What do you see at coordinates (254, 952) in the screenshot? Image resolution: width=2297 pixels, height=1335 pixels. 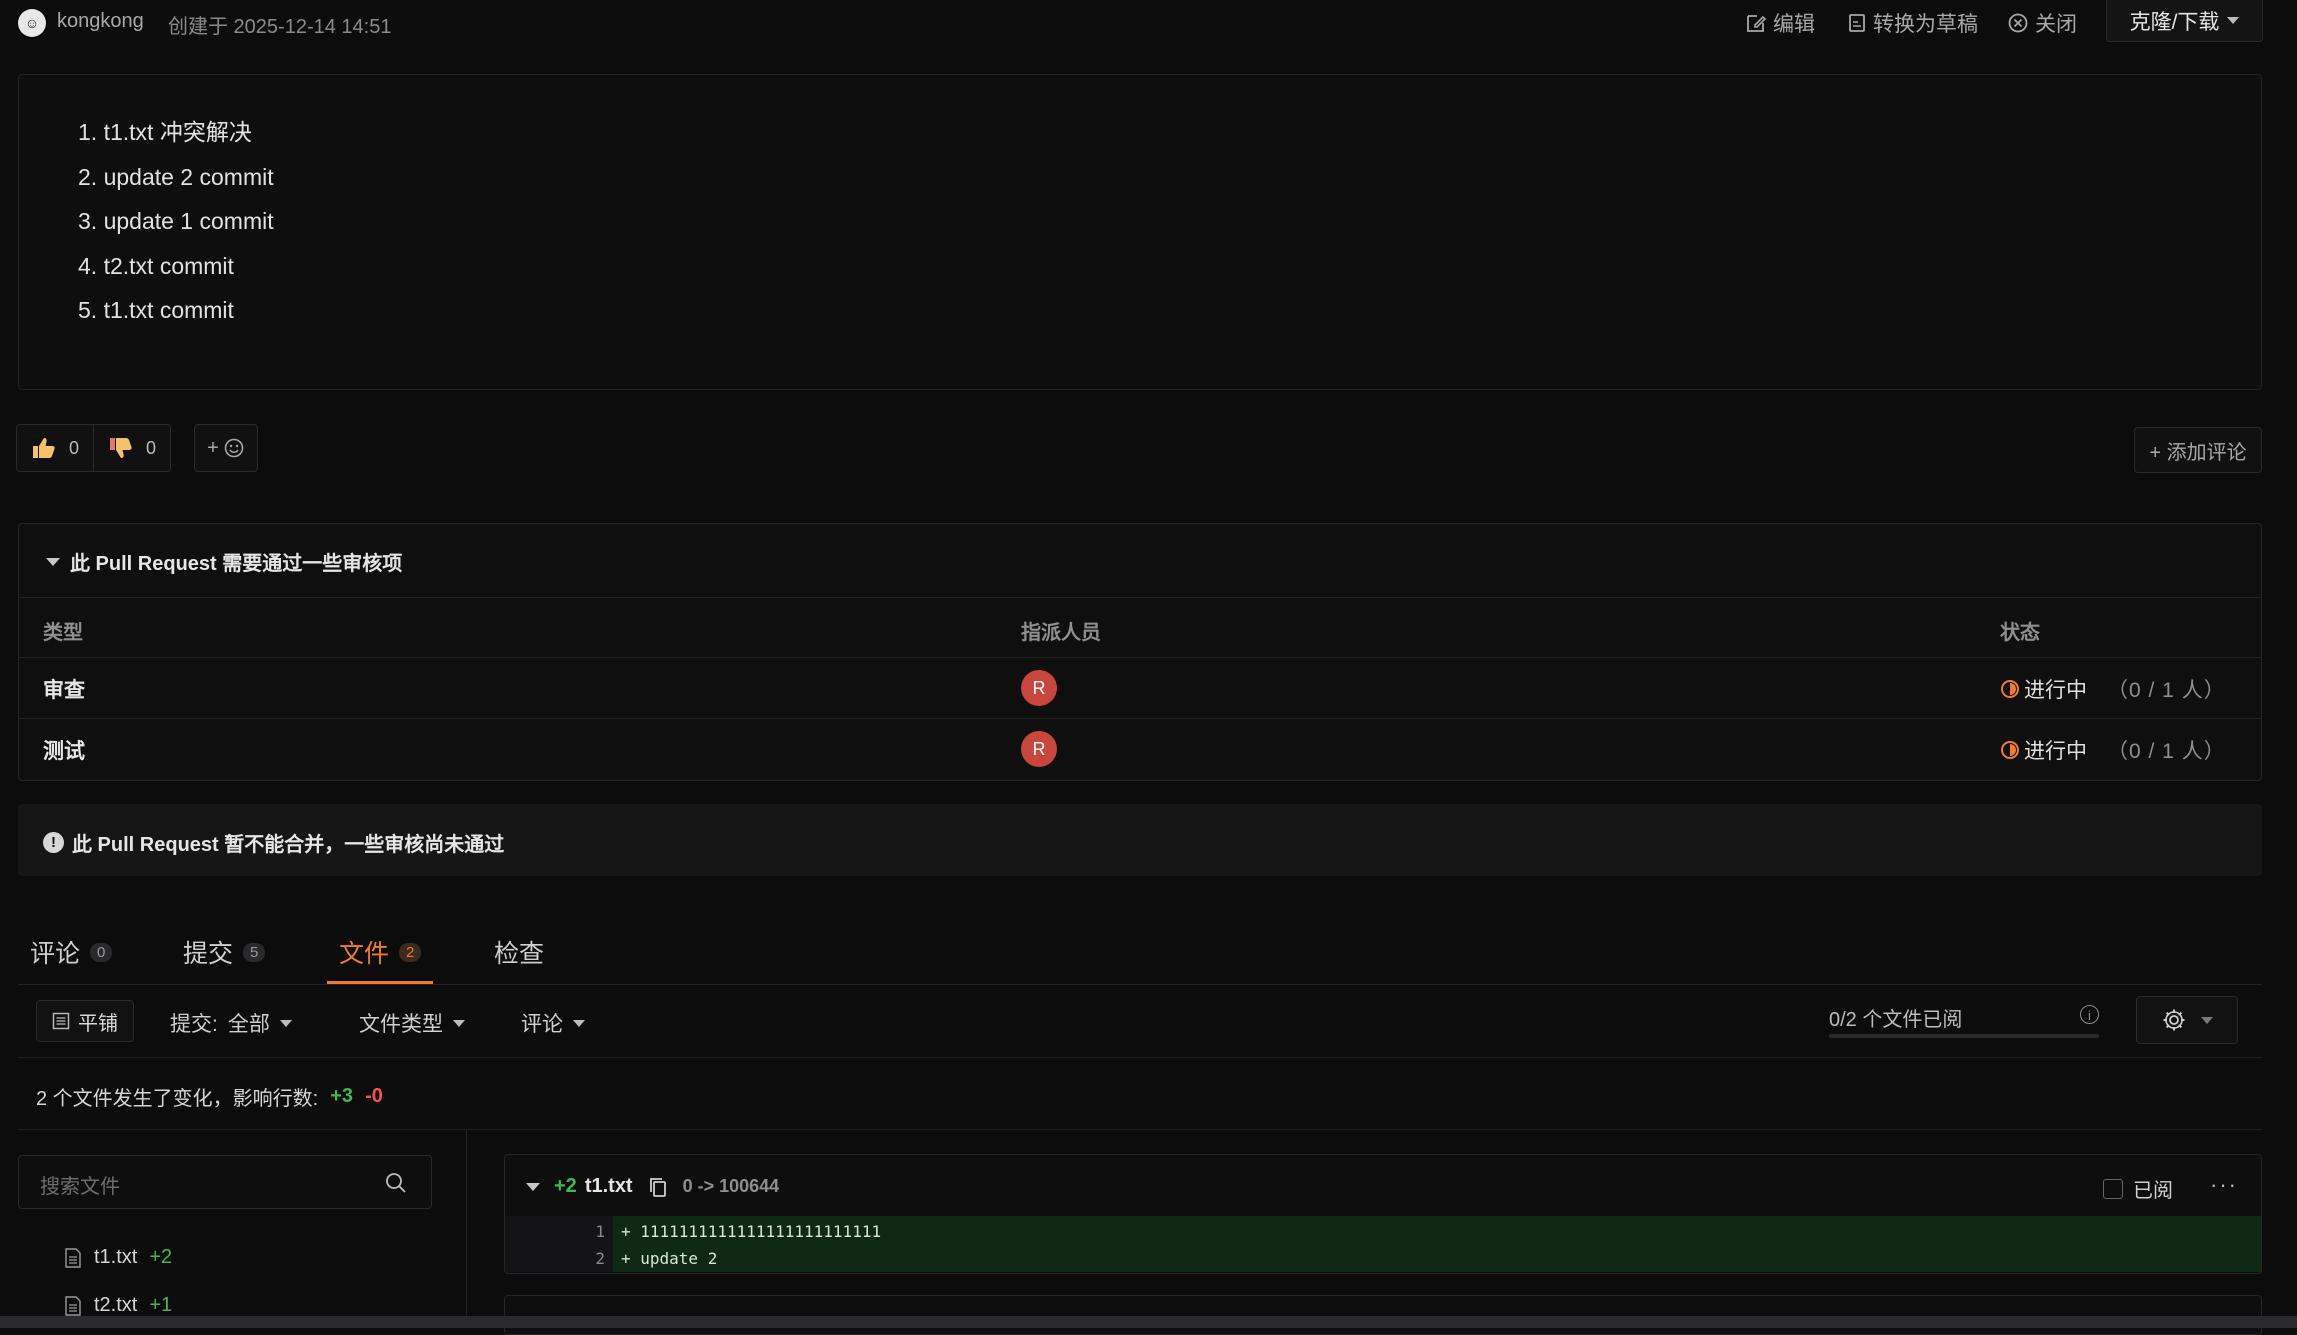 I see `tab-count-badge: 5` at bounding box center [254, 952].